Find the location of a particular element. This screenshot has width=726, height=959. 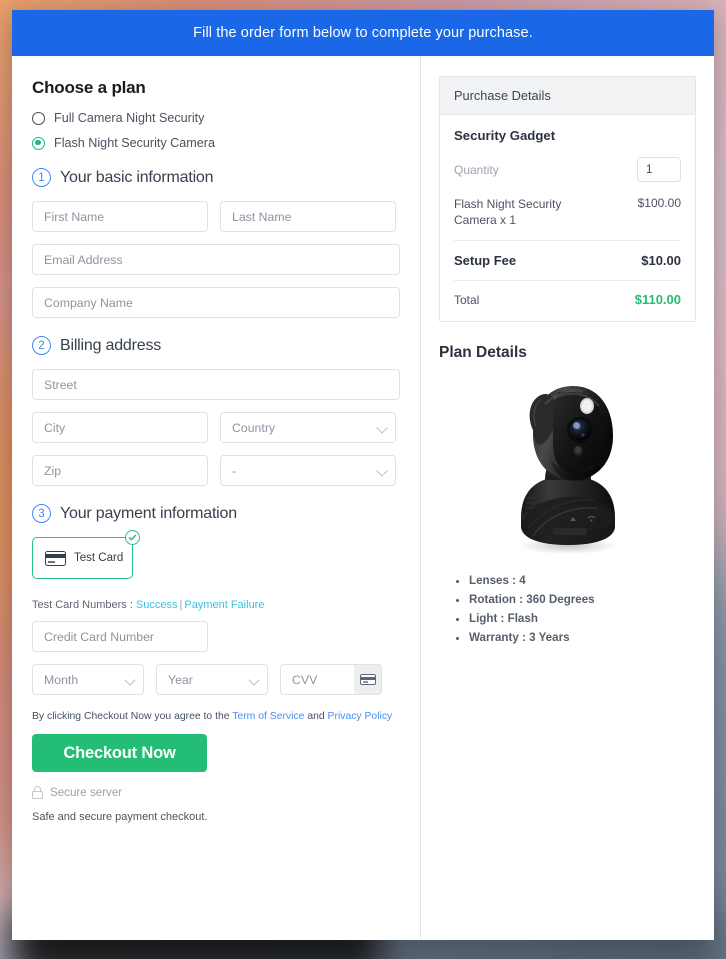

cvv-input is located at coordinates (317, 679).